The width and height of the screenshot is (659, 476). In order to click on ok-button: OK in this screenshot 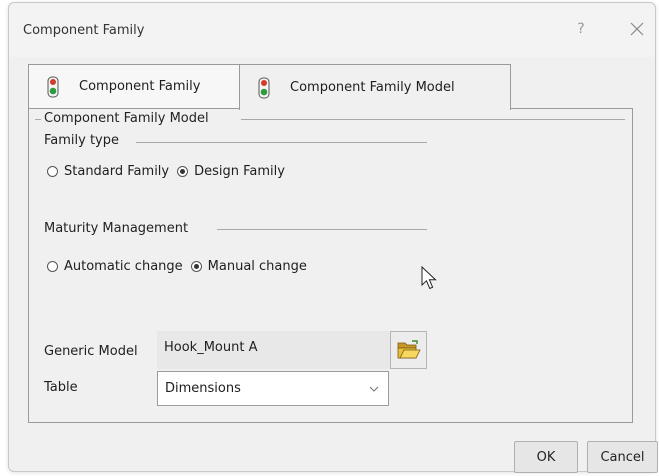, I will do `click(546, 457)`.